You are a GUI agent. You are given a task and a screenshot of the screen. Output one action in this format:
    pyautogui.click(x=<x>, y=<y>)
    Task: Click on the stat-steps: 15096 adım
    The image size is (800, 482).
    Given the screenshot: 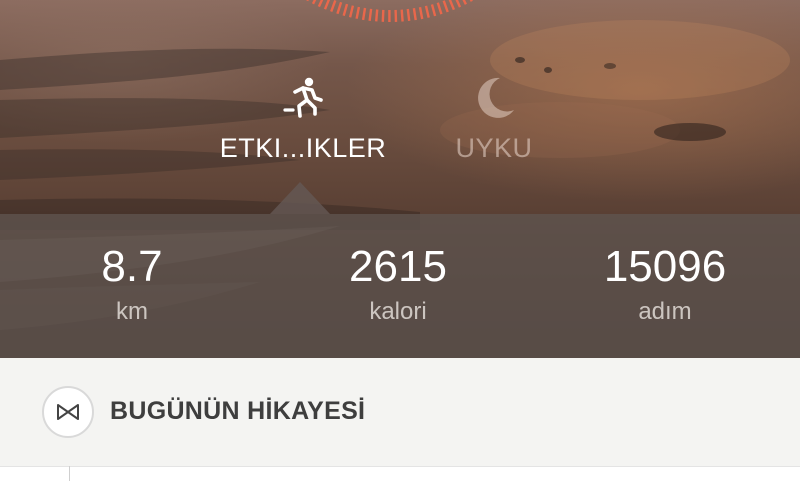 What is the action you would take?
    pyautogui.click(x=665, y=286)
    